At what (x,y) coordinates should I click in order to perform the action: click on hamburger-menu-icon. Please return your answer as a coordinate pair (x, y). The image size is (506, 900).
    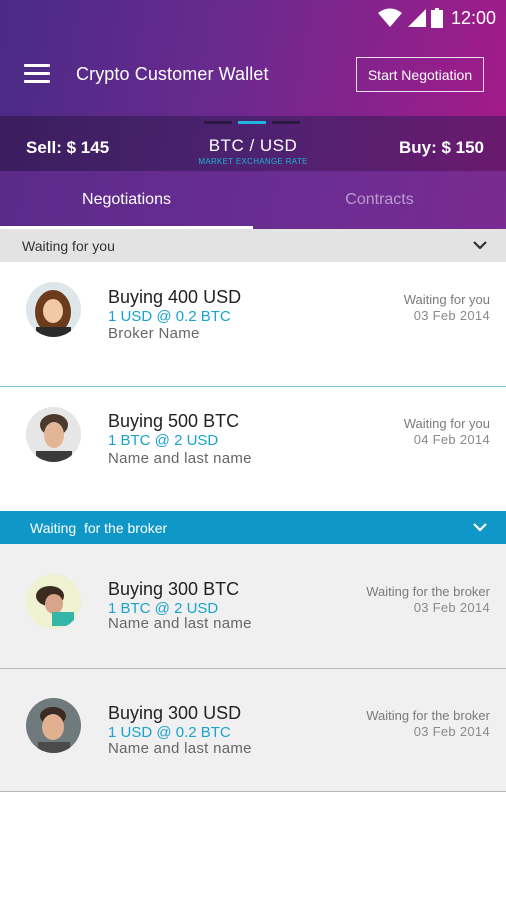
    Looking at the image, I should click on (37, 74).